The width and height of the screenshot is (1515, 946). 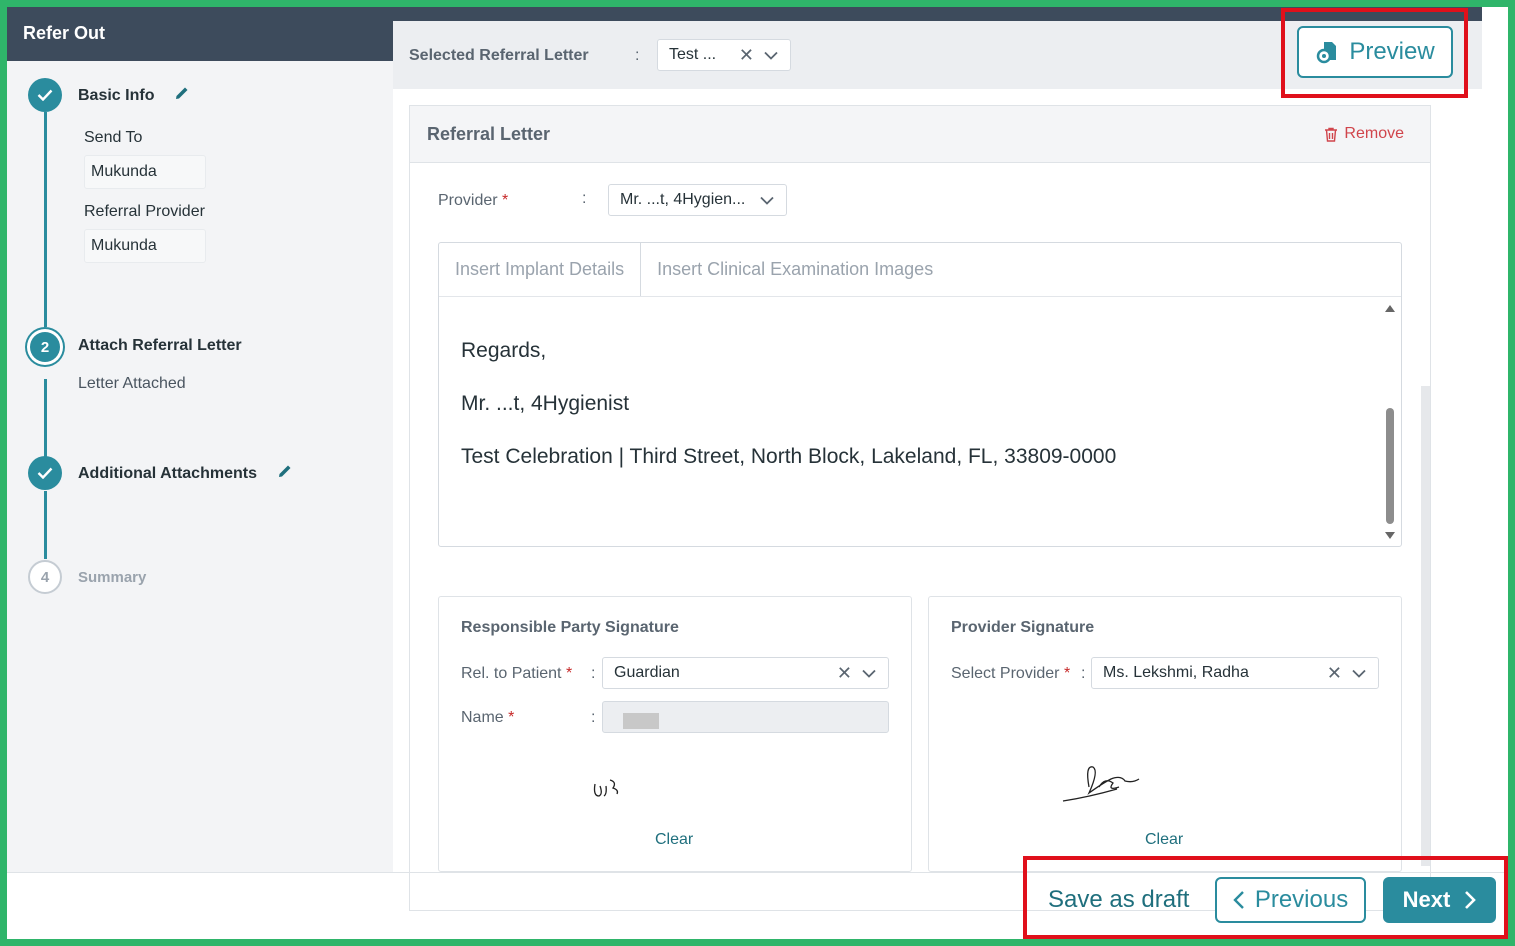 What do you see at coordinates (724, 55) in the screenshot?
I see `referral-letter-select: Test ... ✕` at bounding box center [724, 55].